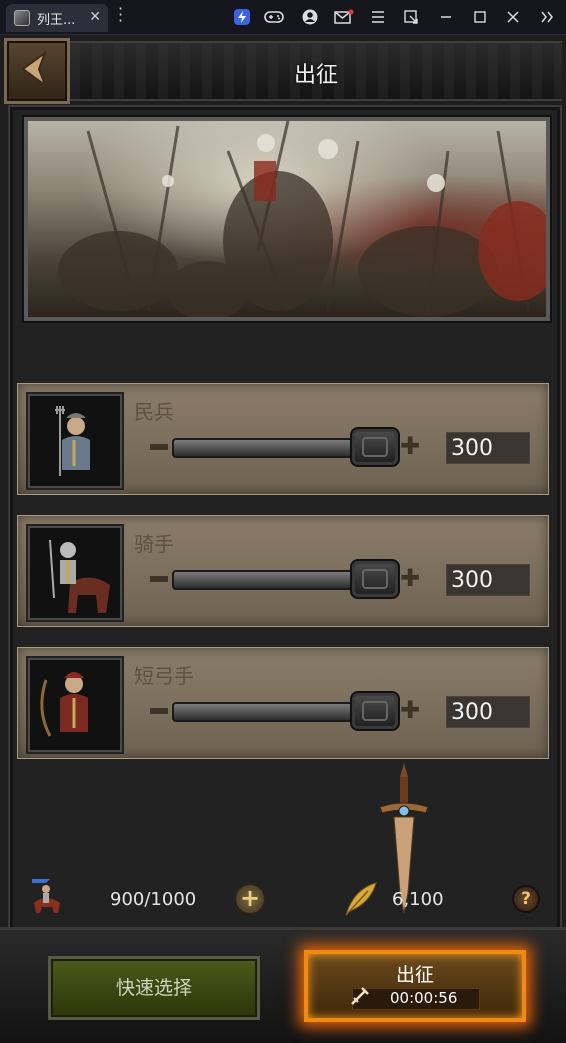 The width and height of the screenshot is (566, 1043). I want to click on back-arrow-icon, so click(34, 69).